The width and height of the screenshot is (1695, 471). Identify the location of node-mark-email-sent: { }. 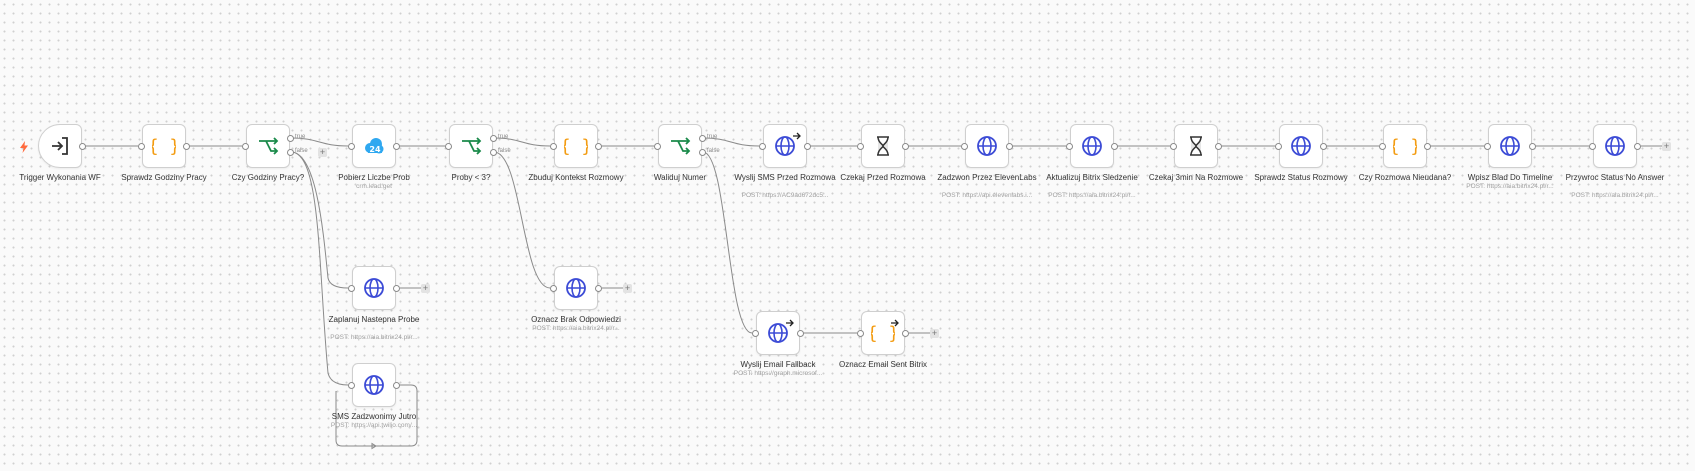
(883, 333).